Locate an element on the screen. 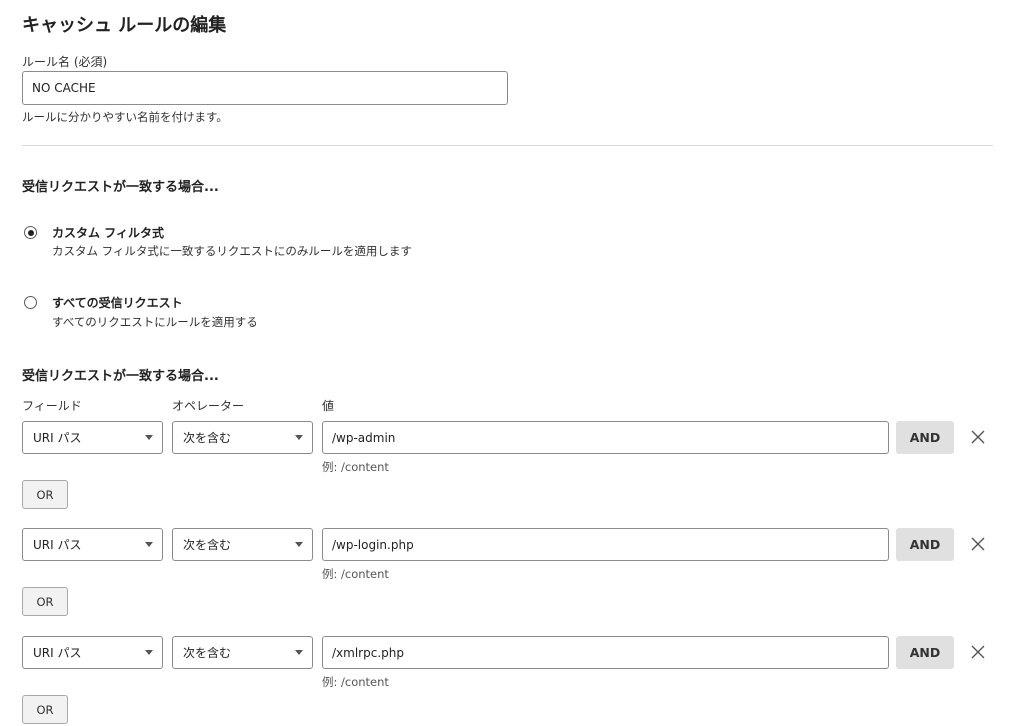 This screenshot has height=726, width=1024. option-custom-description: カスタム フィルタ式に一致するリクエストにのみルールを適用します is located at coordinates (232, 251).